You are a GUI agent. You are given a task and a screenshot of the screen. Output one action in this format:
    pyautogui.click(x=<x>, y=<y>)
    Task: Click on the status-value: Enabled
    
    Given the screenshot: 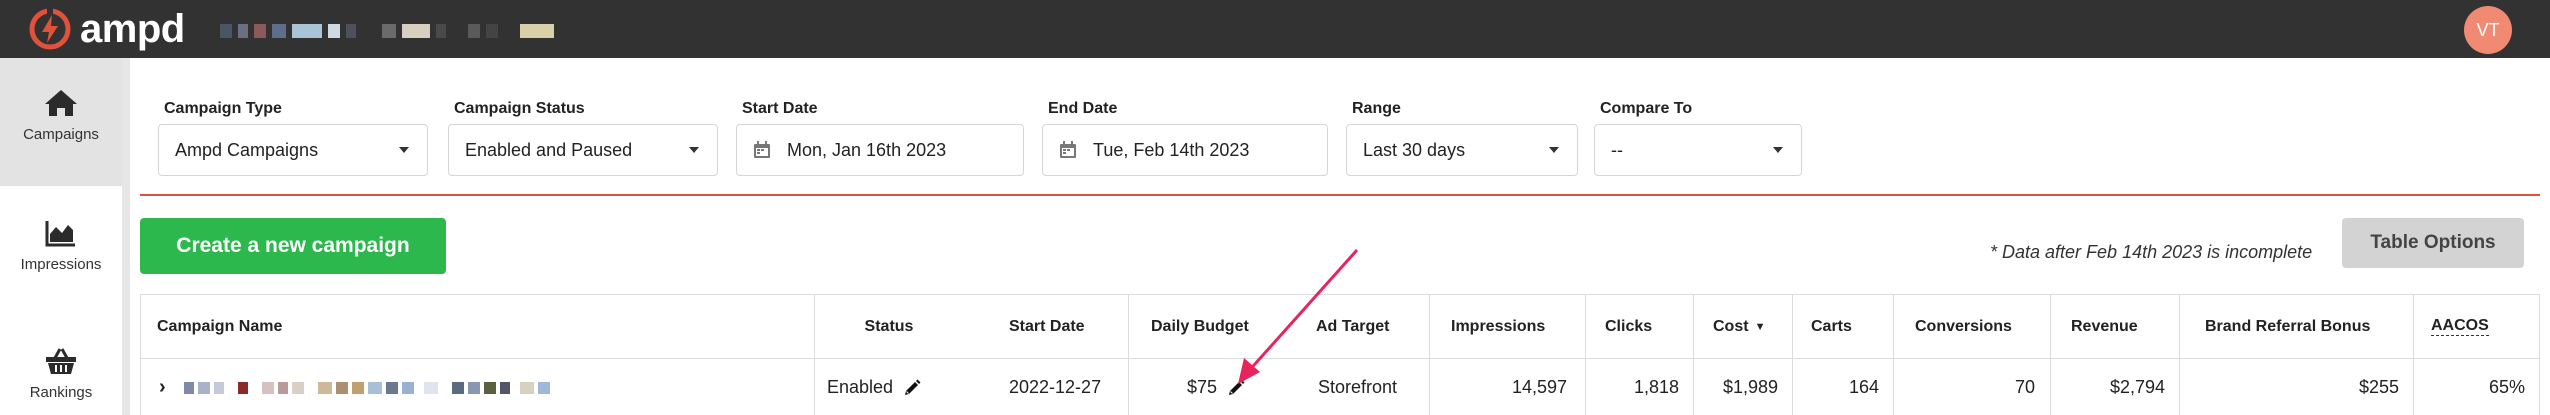 What is the action you would take?
    pyautogui.click(x=860, y=387)
    